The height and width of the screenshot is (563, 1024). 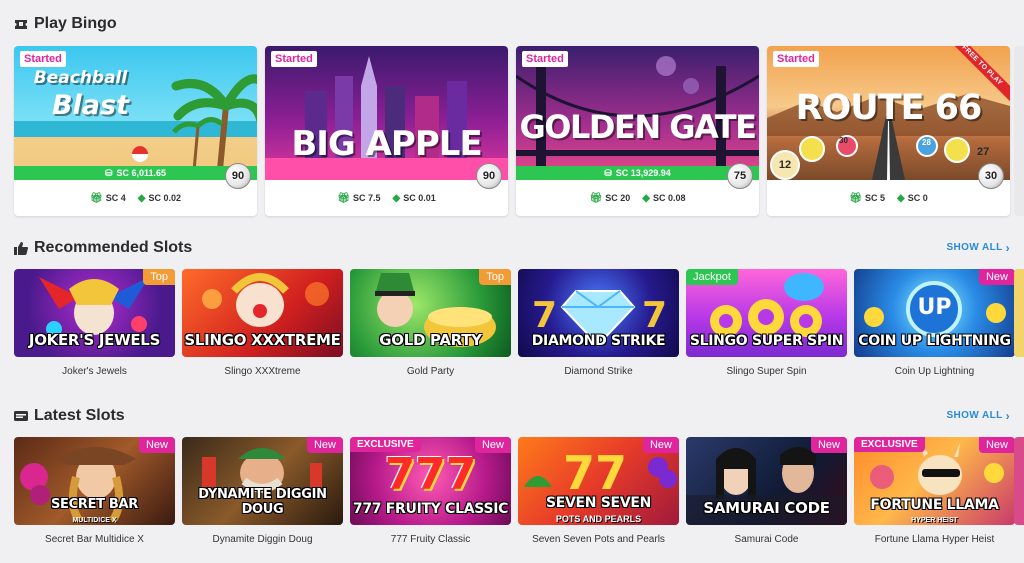 I want to click on slot-name: Joker's Jewels, so click(x=94, y=371).